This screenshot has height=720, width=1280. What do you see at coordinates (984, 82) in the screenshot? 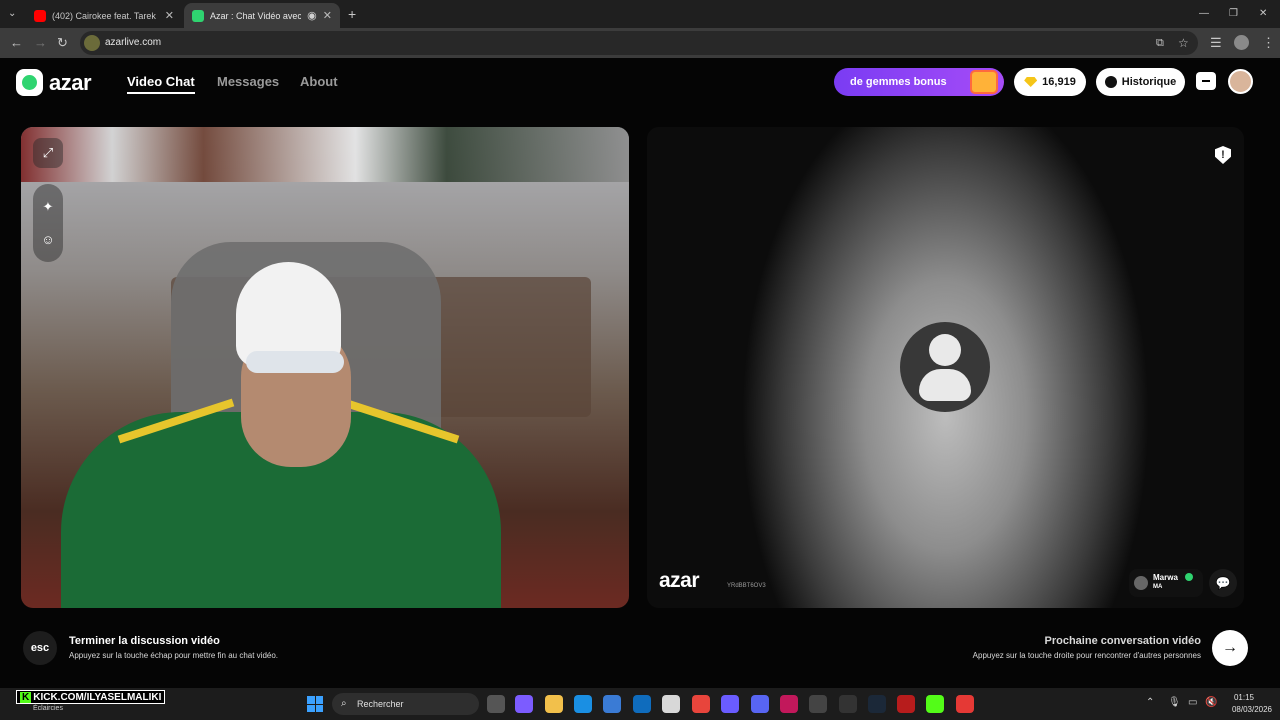
I see `treasure-chest-icon` at bounding box center [984, 82].